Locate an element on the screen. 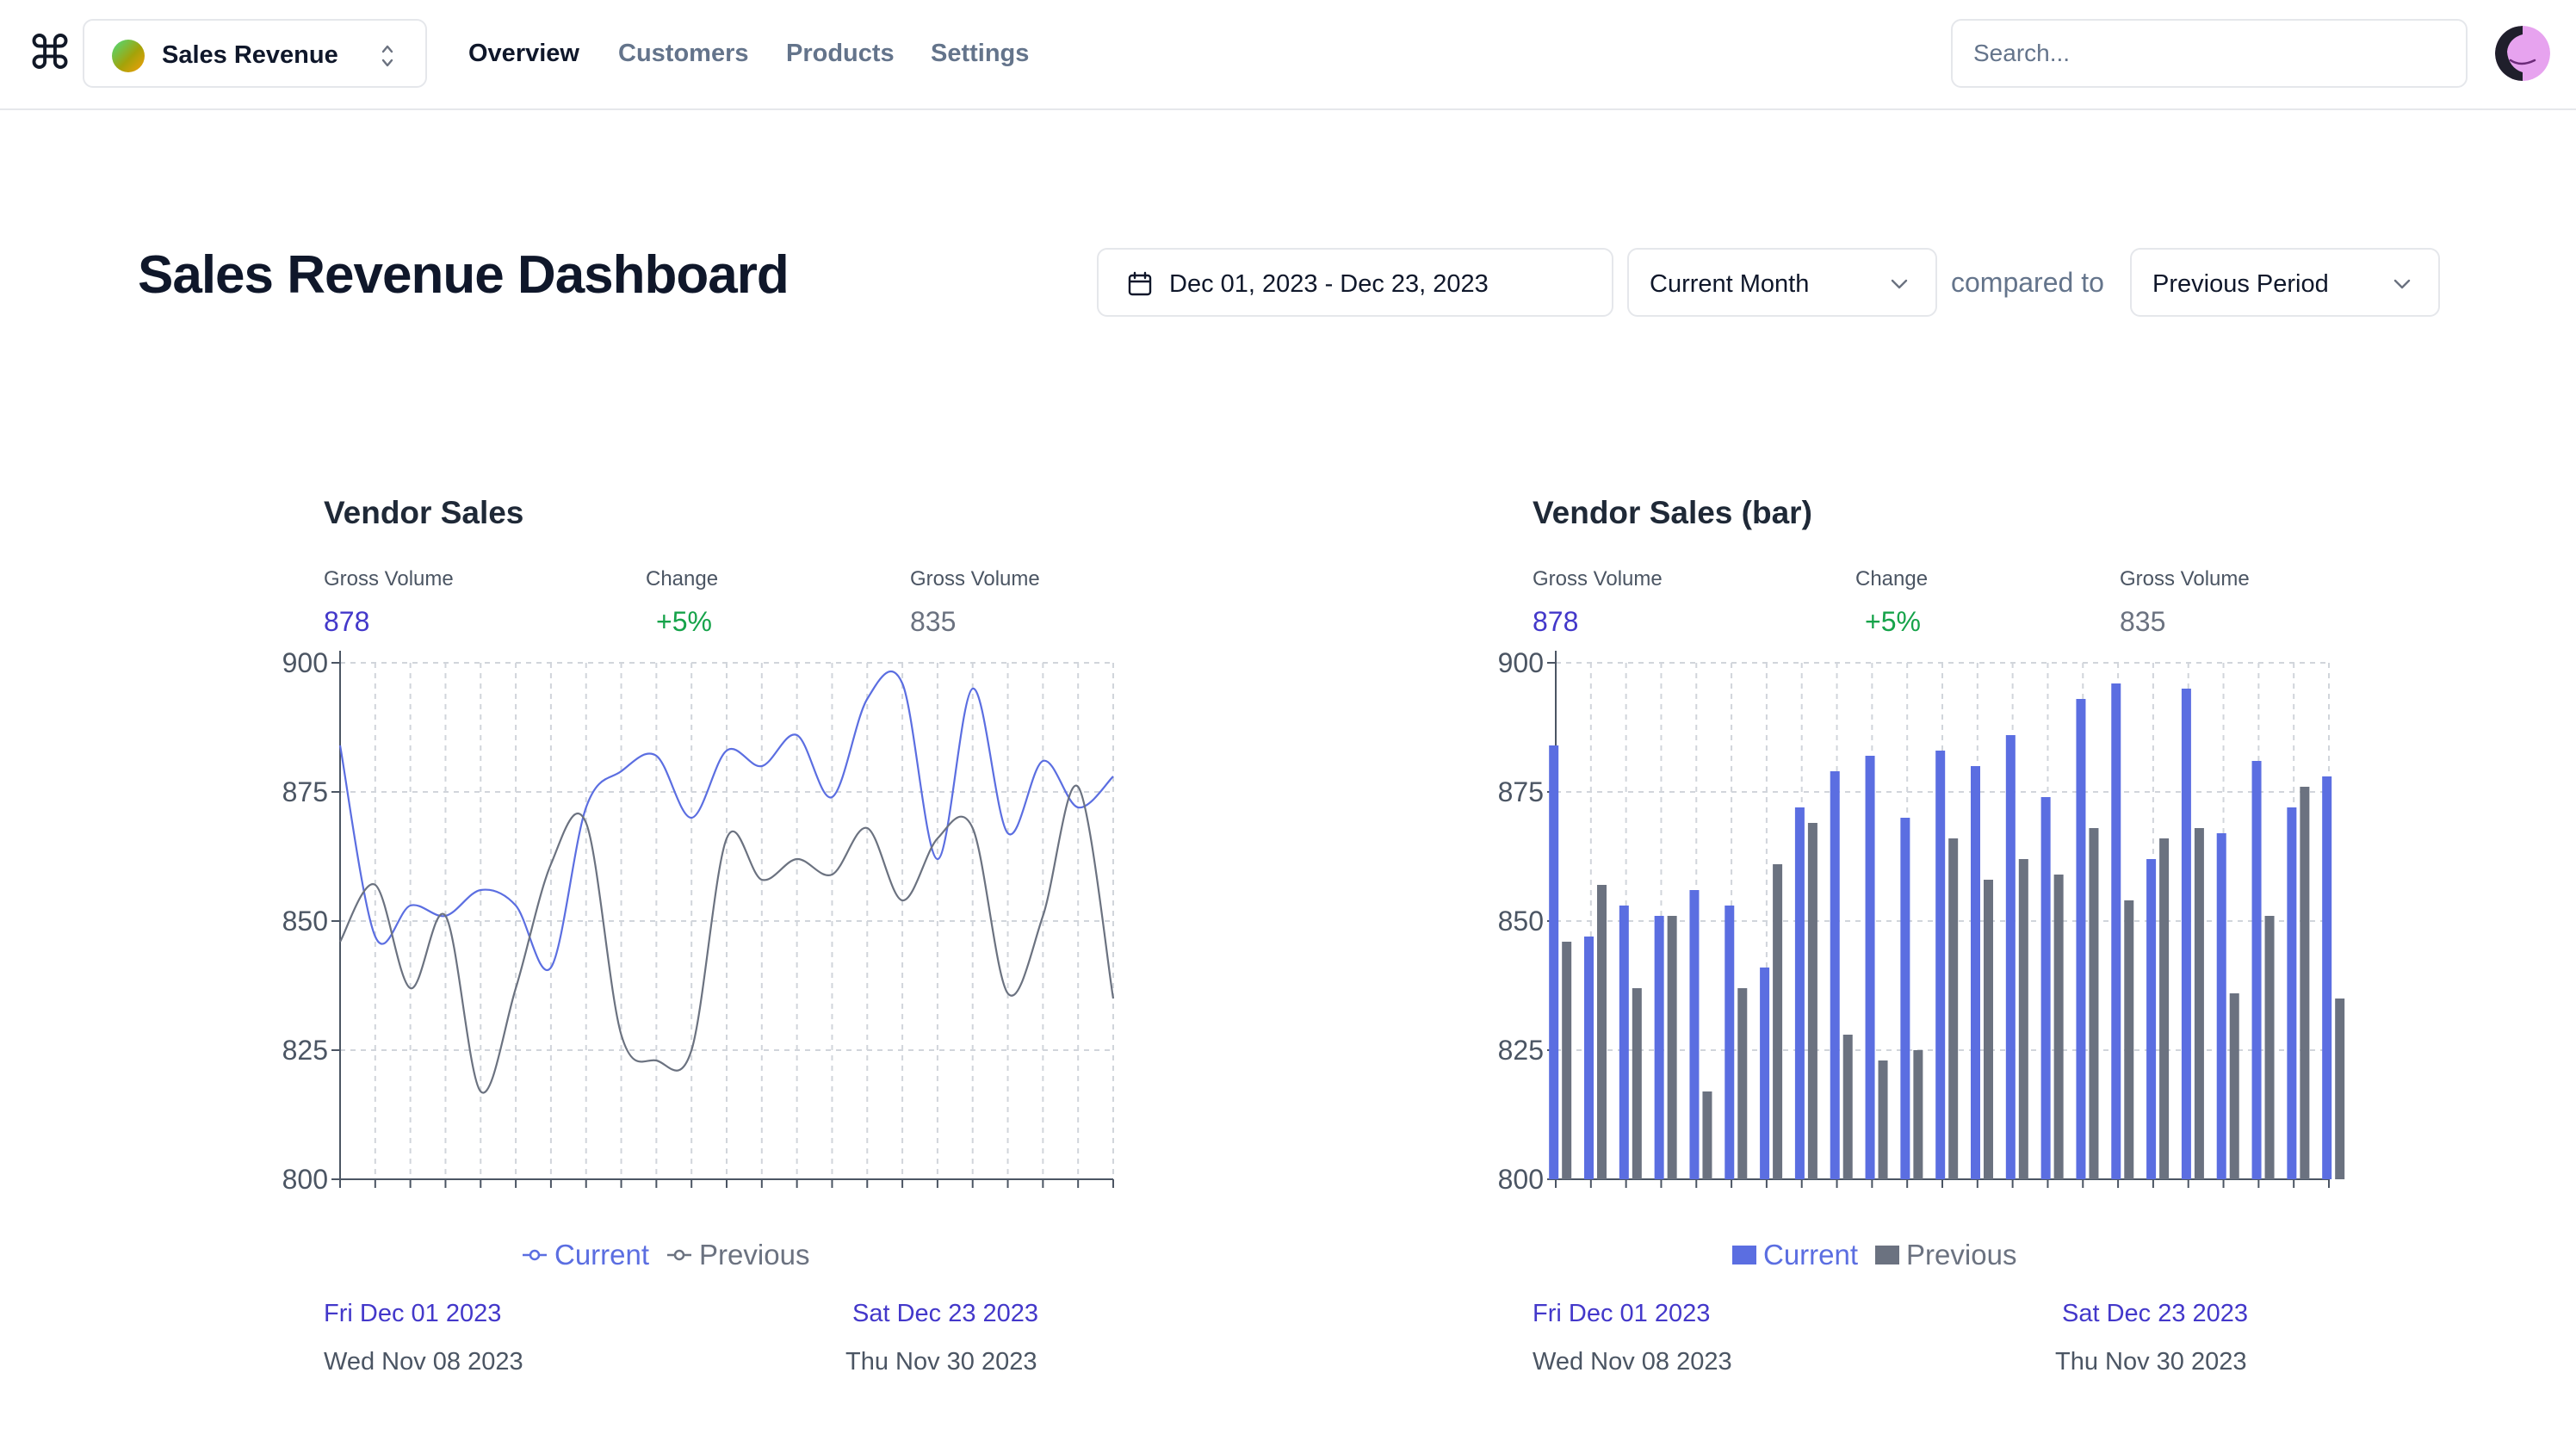  calendar-icon is located at coordinates (1140, 283).